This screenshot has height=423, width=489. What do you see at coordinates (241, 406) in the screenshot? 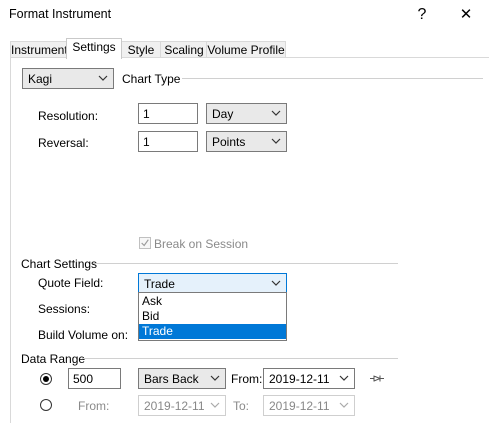
I see `date-range-to-label: To:` at bounding box center [241, 406].